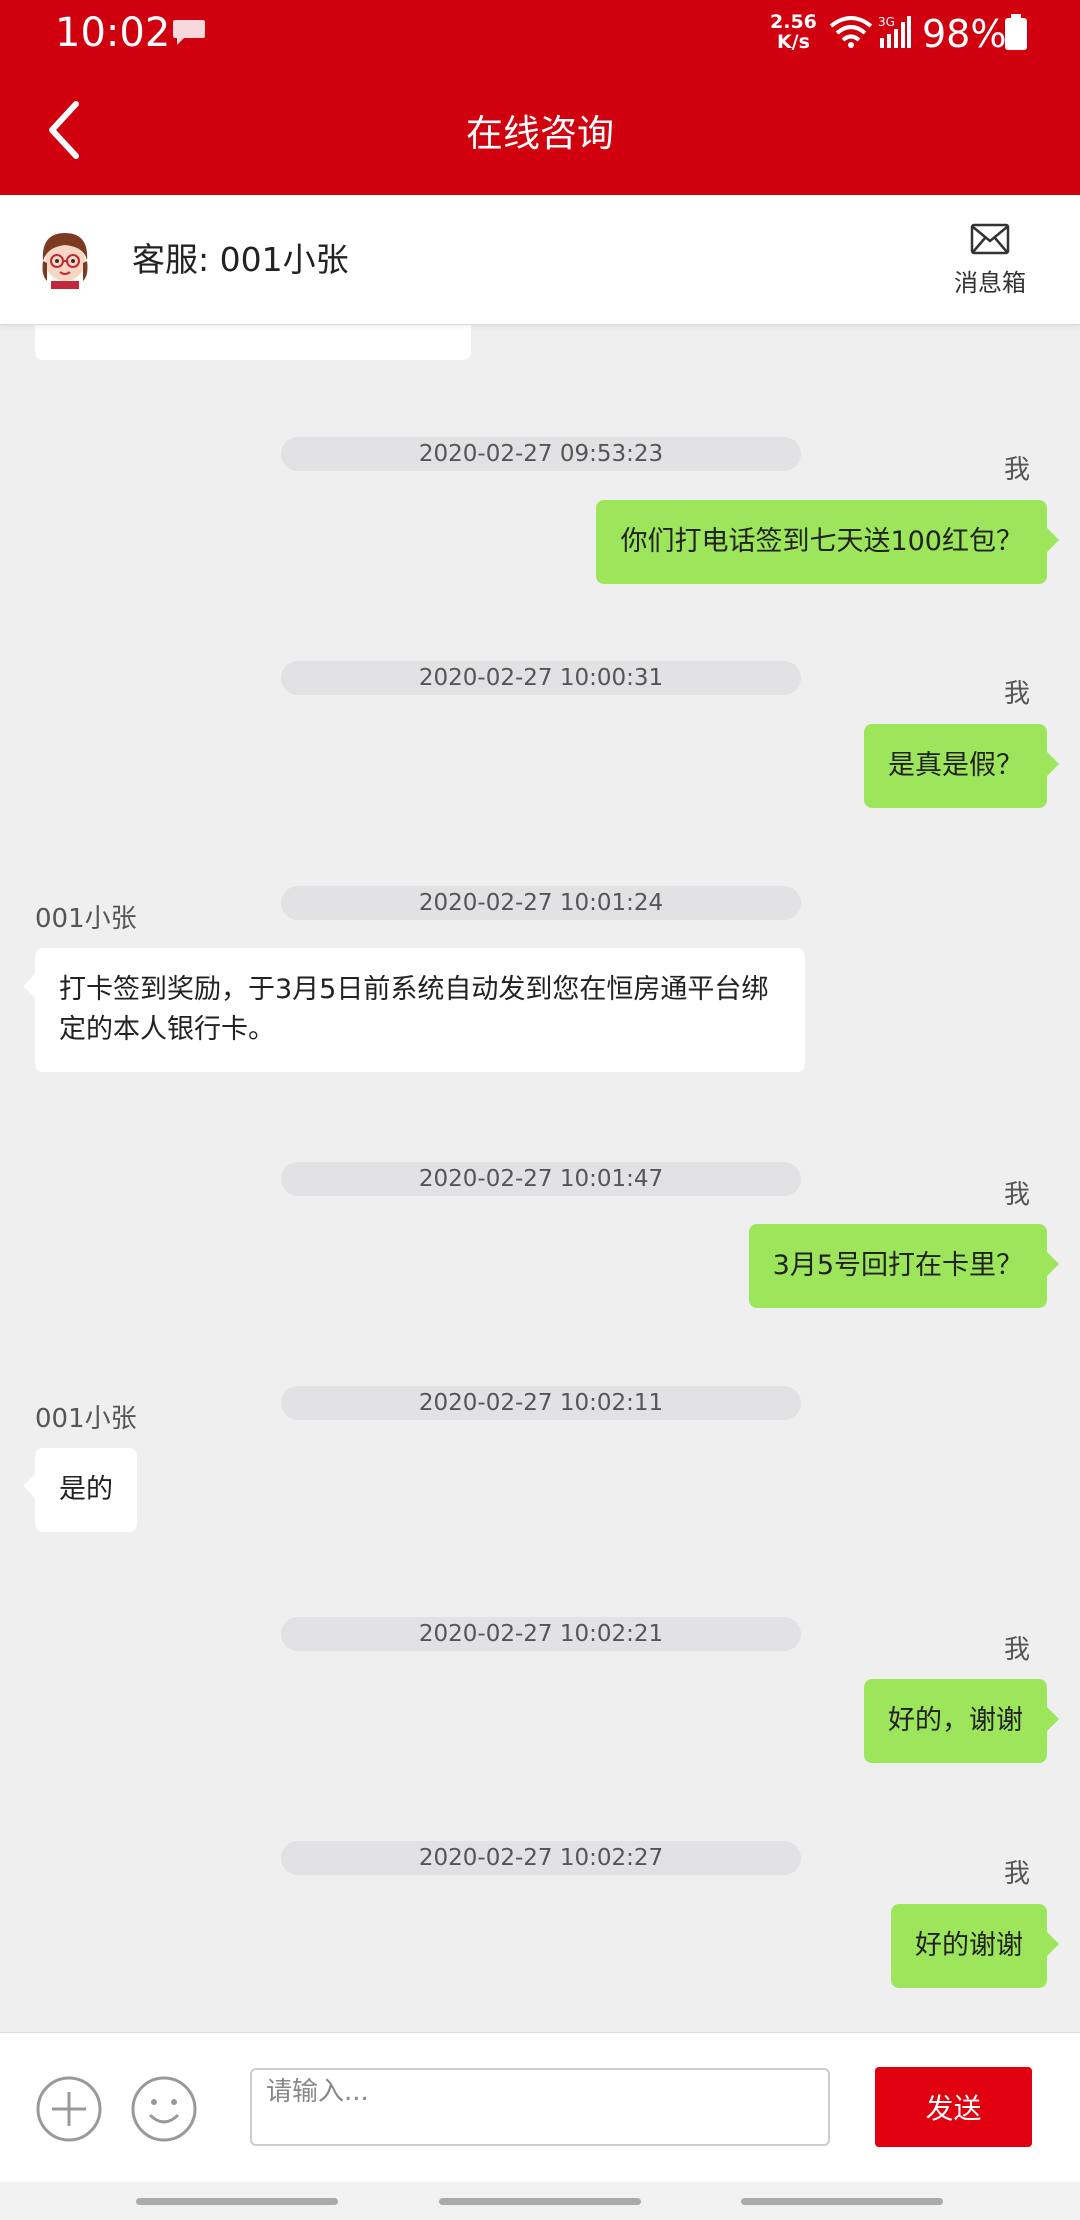  Describe the element at coordinates (540, 260) in the screenshot. I see `agent-bar: 客服: 001小张 消息箱` at that location.